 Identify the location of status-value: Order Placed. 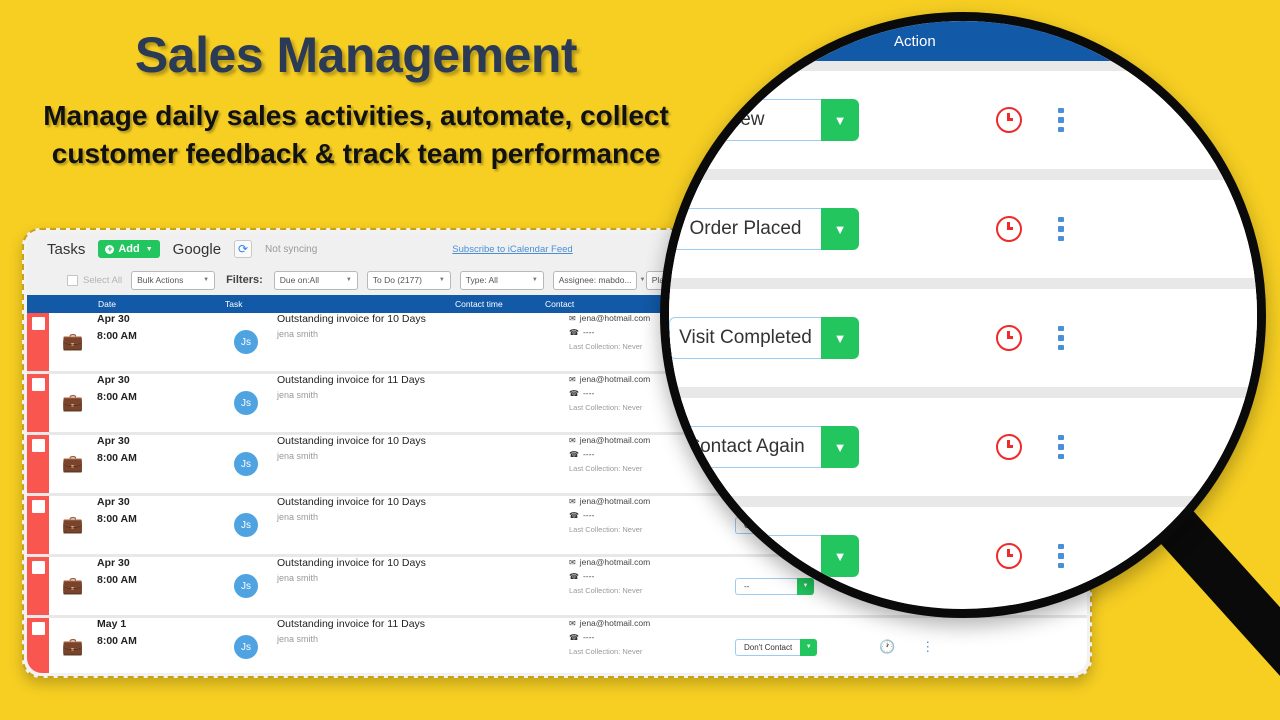
(745, 229).